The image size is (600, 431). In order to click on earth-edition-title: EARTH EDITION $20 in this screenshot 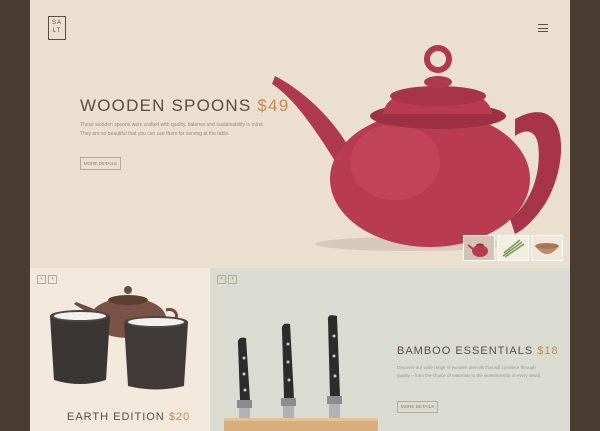, I will do `click(128, 417)`.